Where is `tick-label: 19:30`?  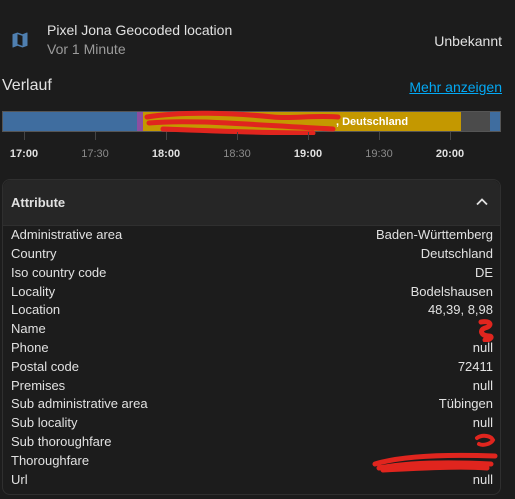
tick-label: 19:30 is located at coordinates (379, 154).